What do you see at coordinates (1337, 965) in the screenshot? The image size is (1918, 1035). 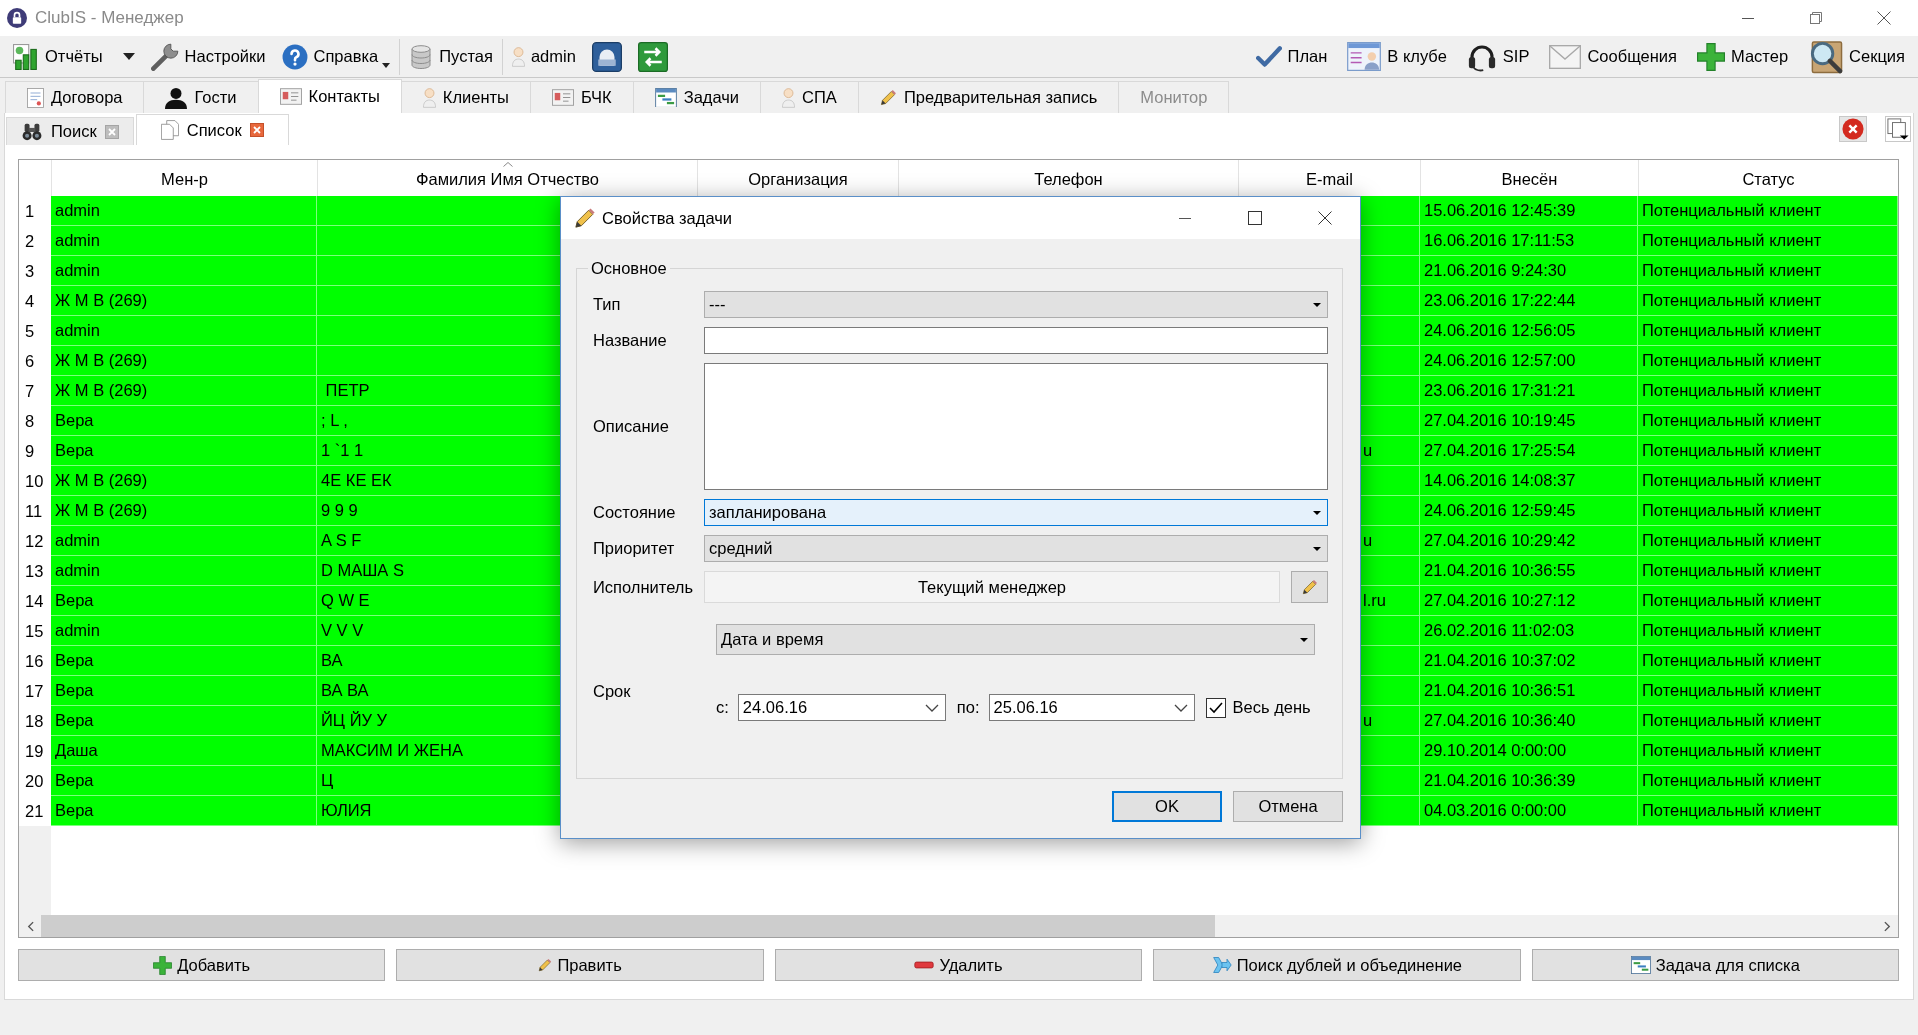 I see `merge-duplicates-button: Поиск дублей и объединение` at bounding box center [1337, 965].